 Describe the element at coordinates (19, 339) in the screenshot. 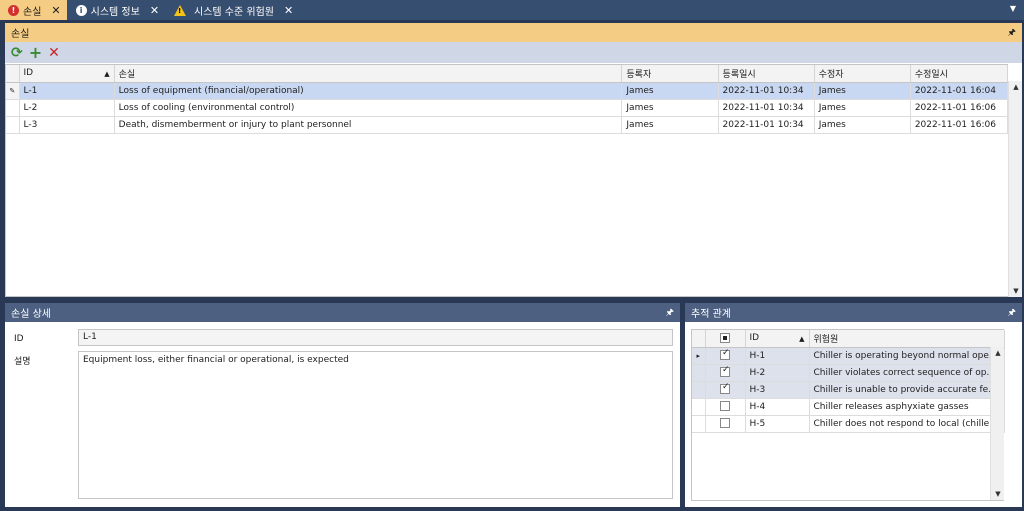

I see `id-label: ID` at that location.